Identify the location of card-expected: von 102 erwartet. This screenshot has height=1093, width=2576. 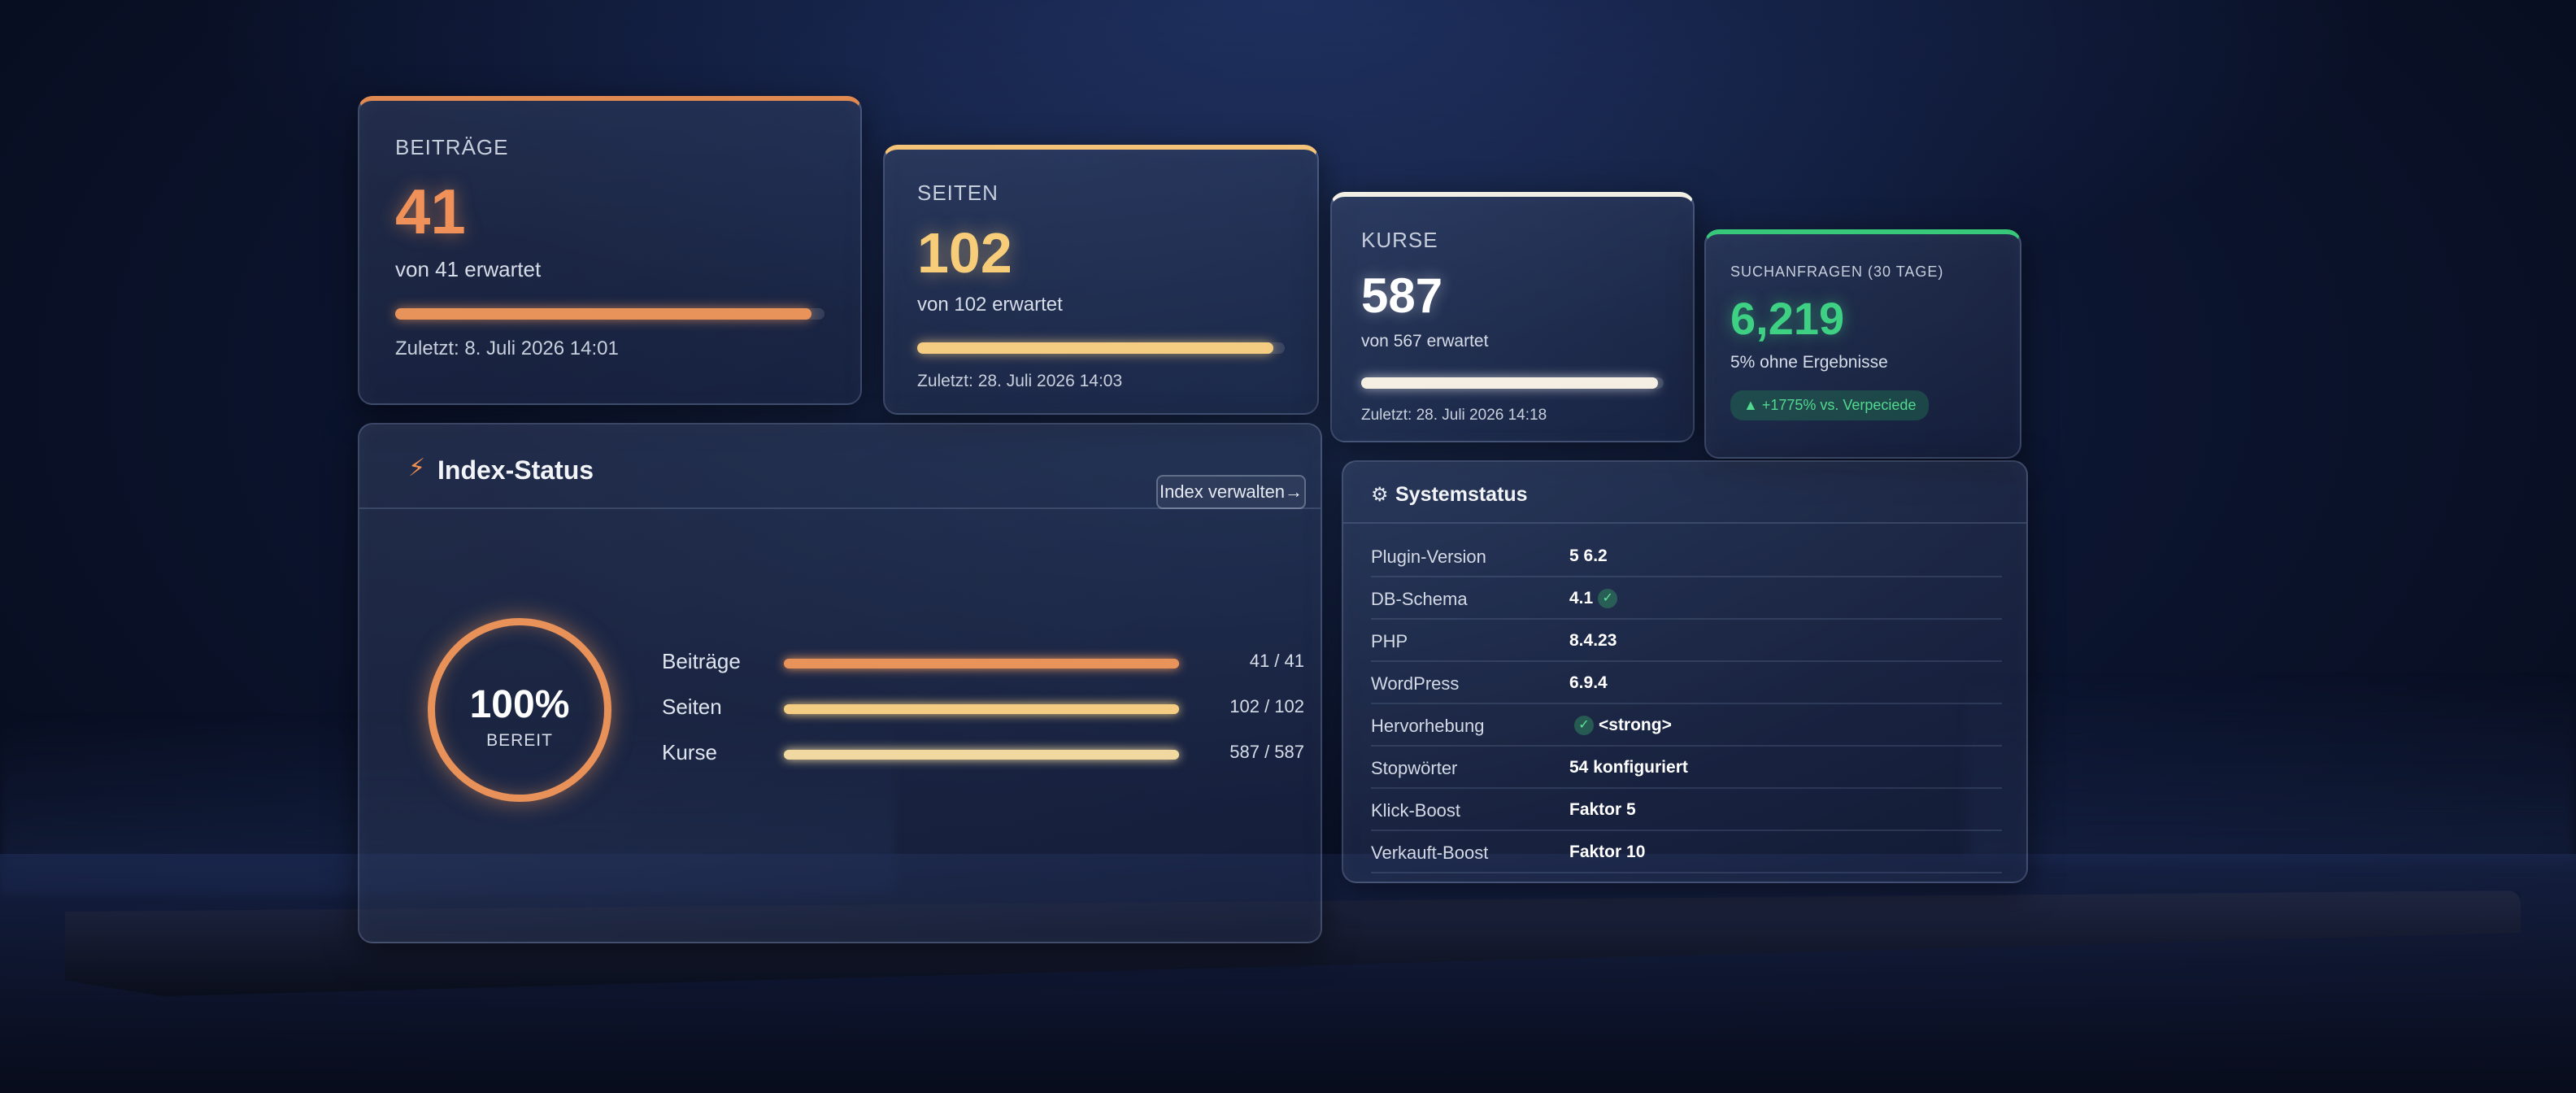
(990, 305).